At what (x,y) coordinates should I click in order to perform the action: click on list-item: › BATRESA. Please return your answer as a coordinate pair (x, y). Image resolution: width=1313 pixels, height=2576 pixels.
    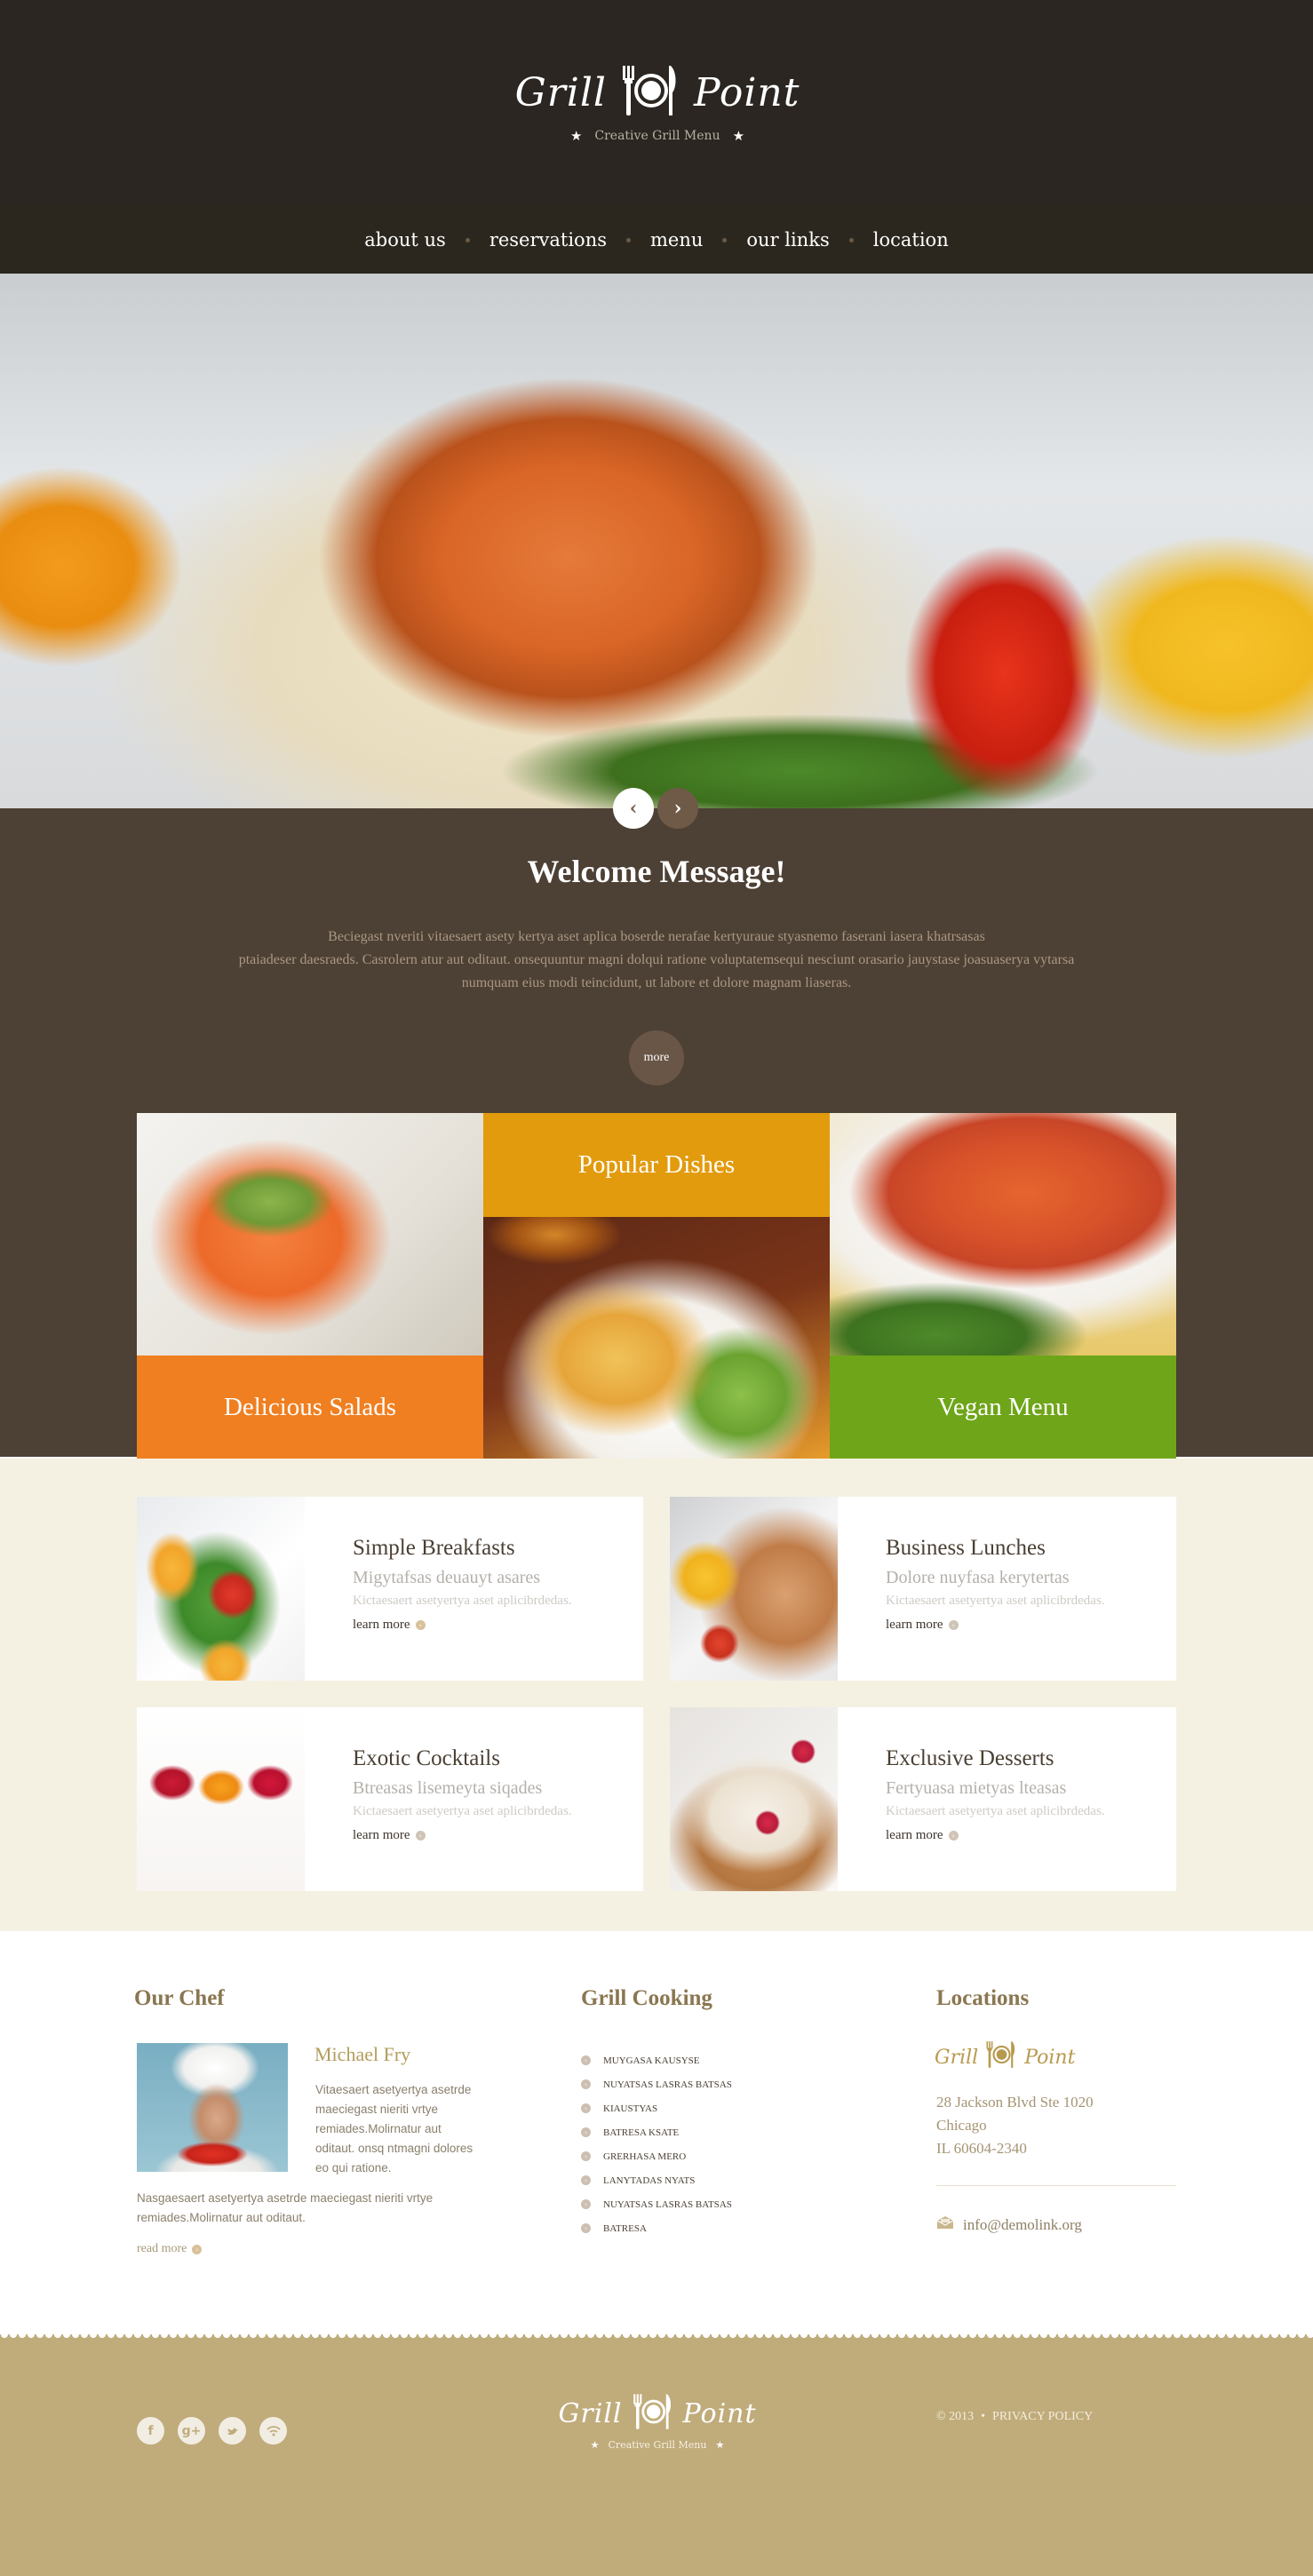
    Looking at the image, I should click on (656, 2228).